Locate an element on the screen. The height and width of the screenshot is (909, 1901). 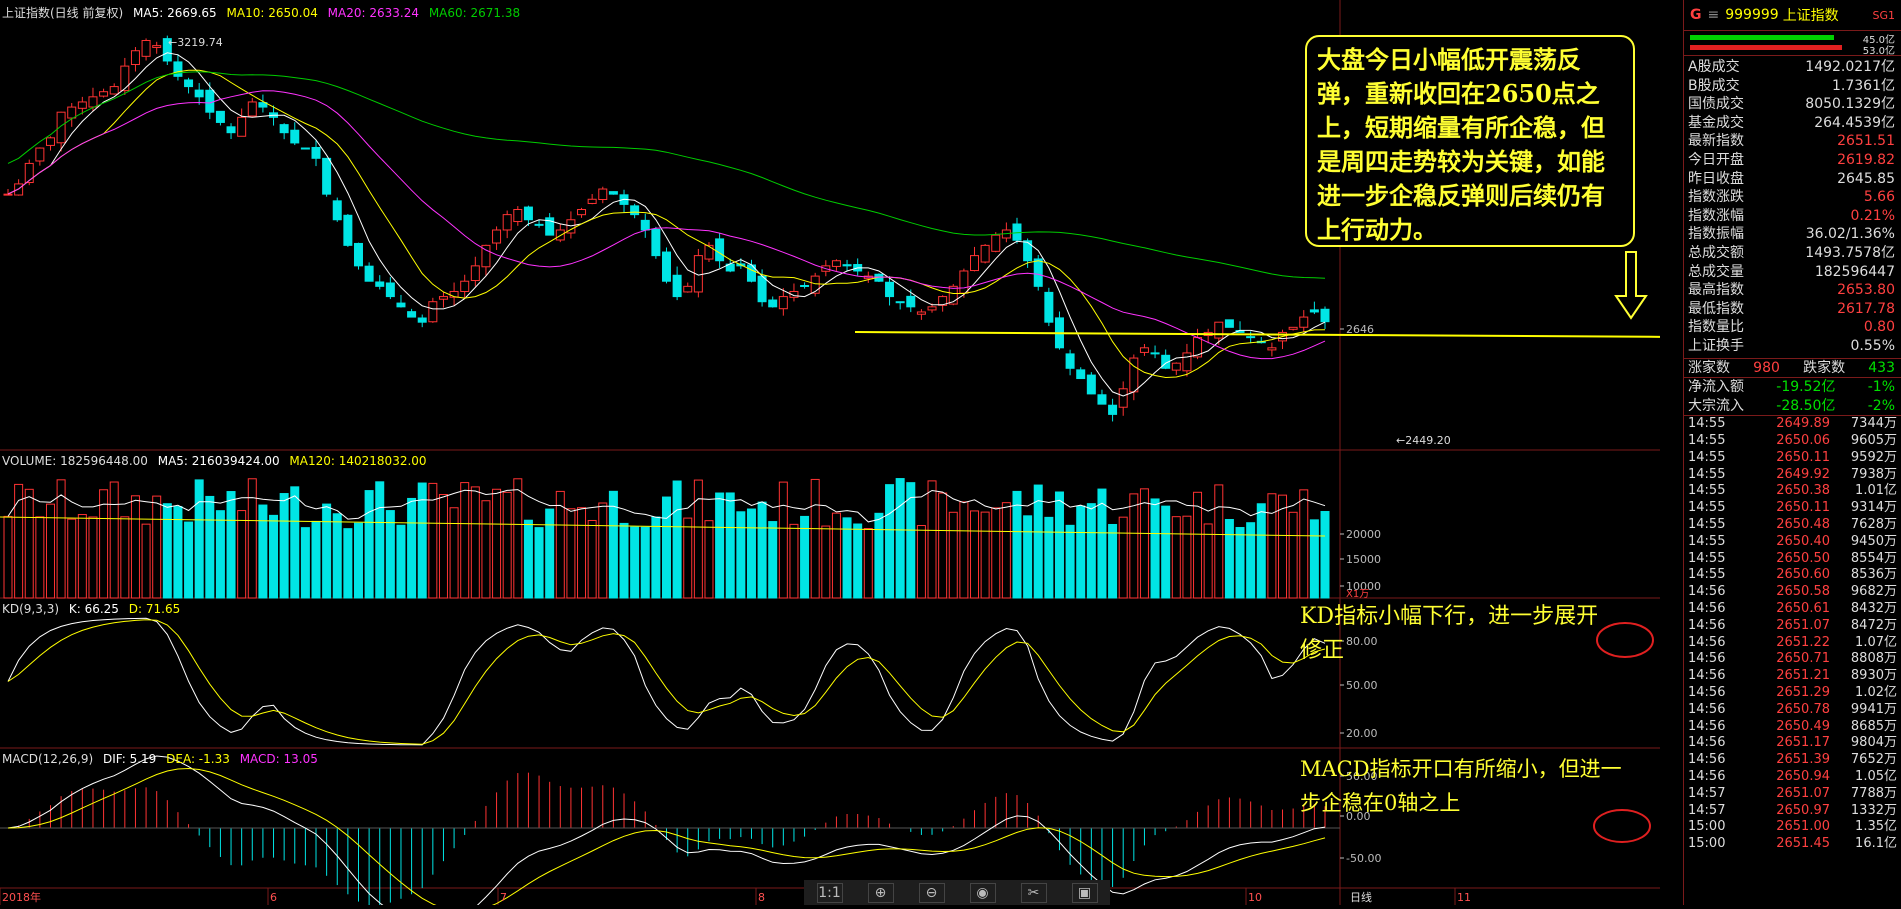
tick-volume: 8930万 is located at coordinates (1873, 676).